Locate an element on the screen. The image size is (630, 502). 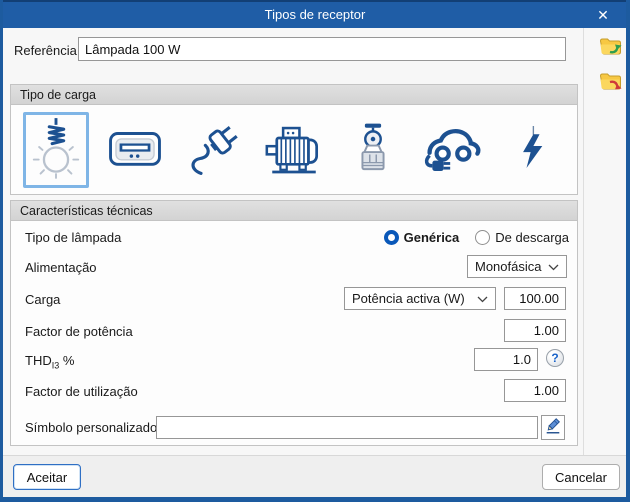
load-type-lift is located at coordinates (373, 150).